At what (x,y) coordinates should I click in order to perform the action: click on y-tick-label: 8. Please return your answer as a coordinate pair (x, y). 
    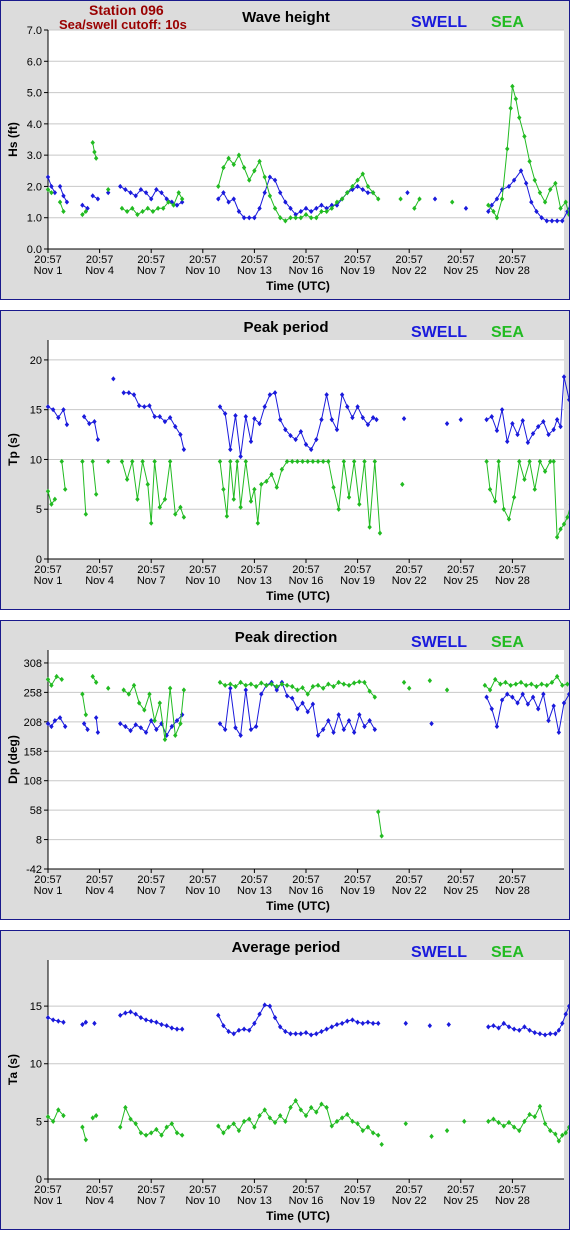
    Looking at the image, I should click on (39, 841).